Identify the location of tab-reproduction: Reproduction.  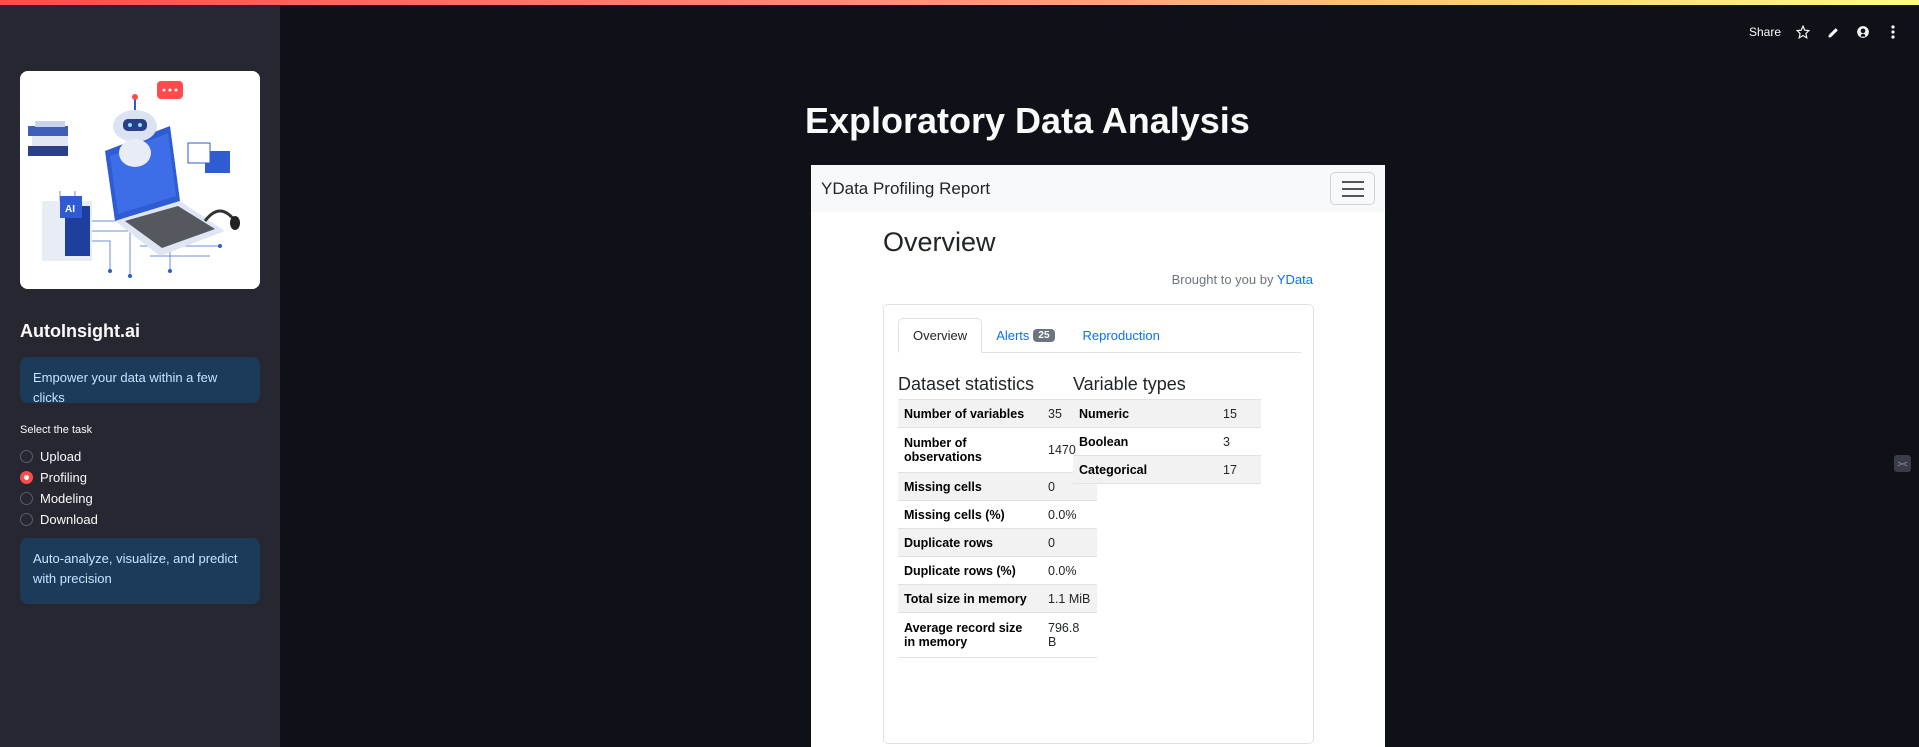
(1121, 335).